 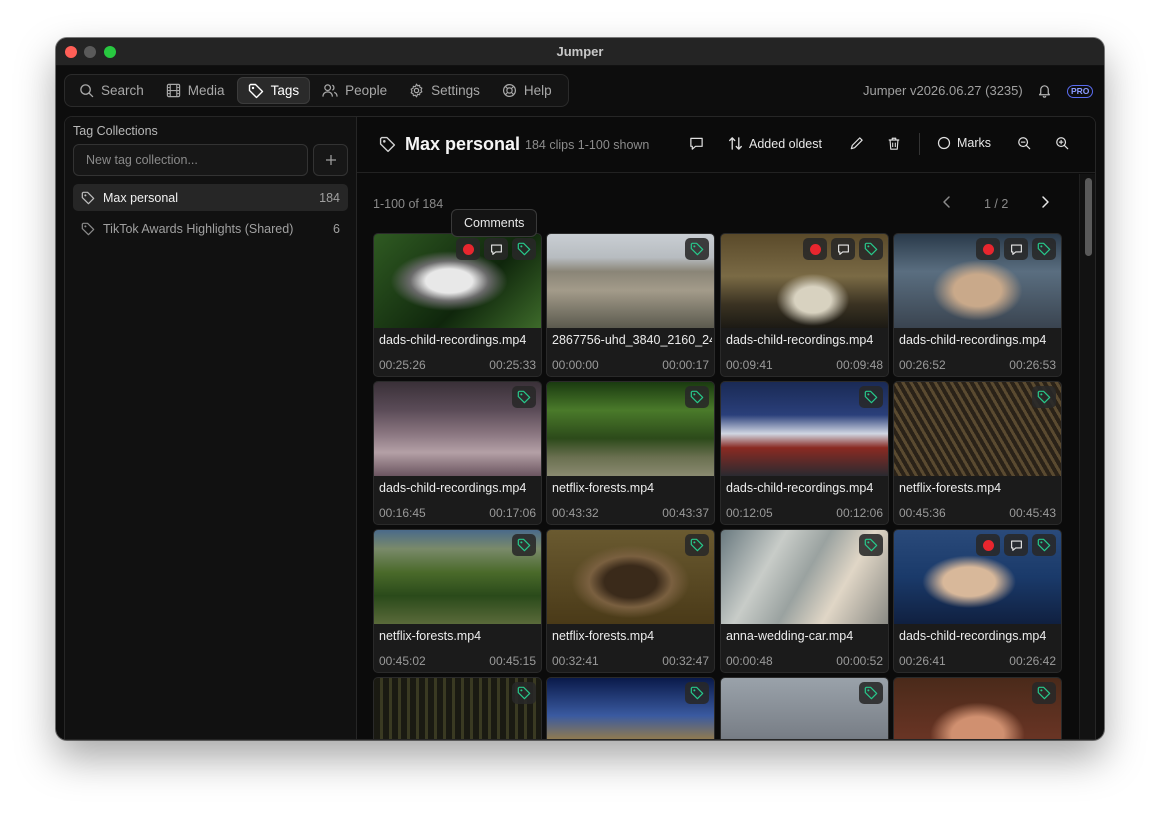 What do you see at coordinates (408, 204) in the screenshot?
I see `results-range: 1-100 of 184` at bounding box center [408, 204].